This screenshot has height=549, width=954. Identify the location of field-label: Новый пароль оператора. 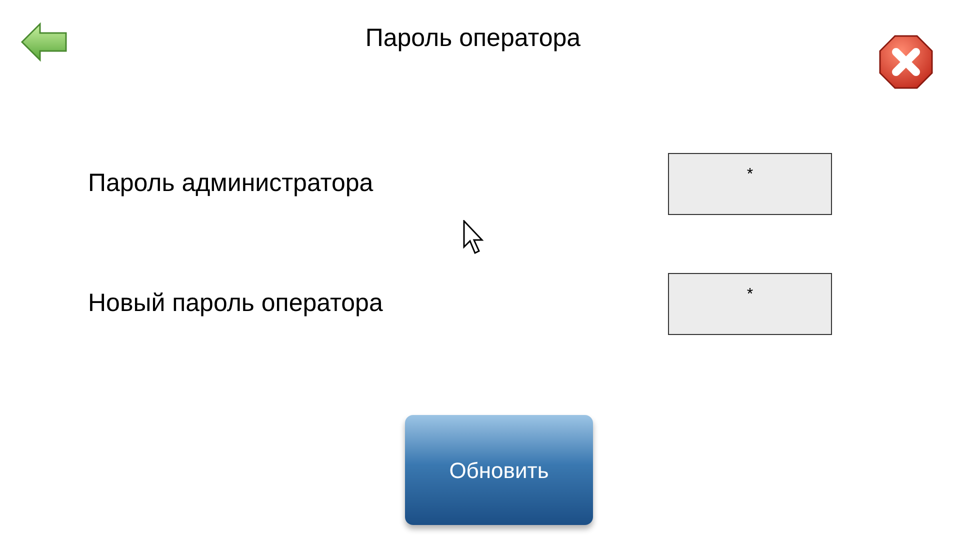
(235, 304).